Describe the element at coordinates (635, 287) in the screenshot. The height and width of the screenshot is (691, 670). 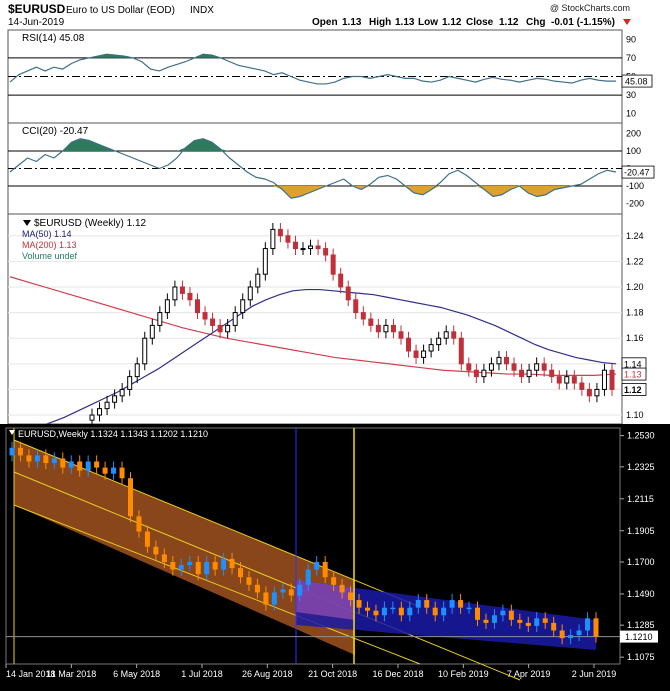
I see `price-tick-label: 1.20` at that location.